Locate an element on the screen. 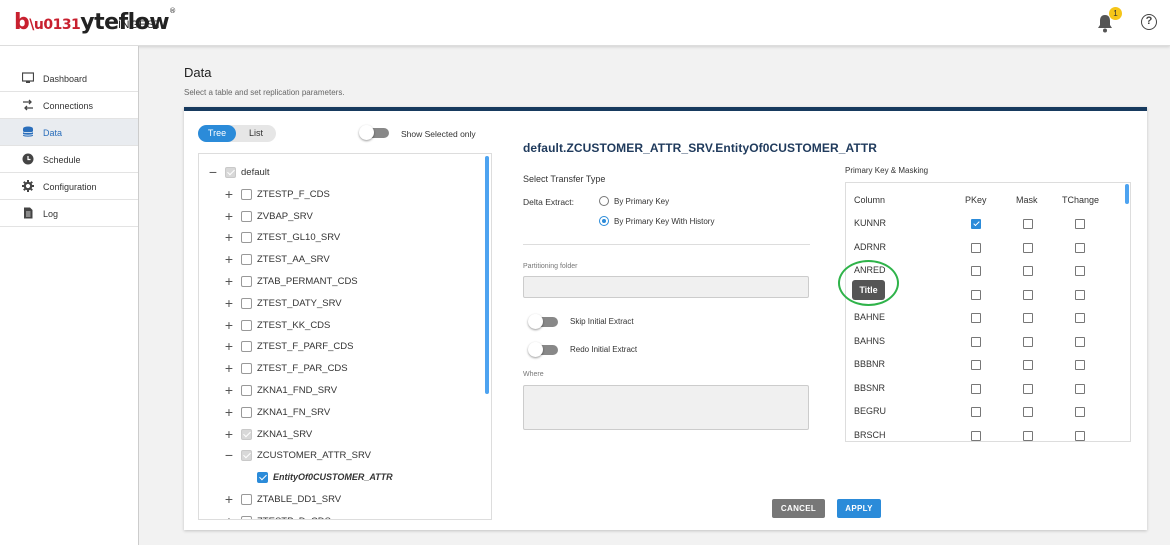 The image size is (1170, 545). cancel-button: CANCEL is located at coordinates (798, 508).